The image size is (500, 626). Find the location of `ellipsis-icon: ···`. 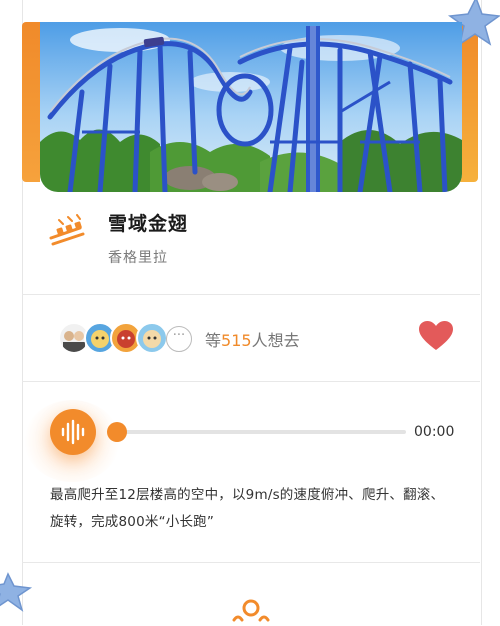

ellipsis-icon: ··· is located at coordinates (179, 339).